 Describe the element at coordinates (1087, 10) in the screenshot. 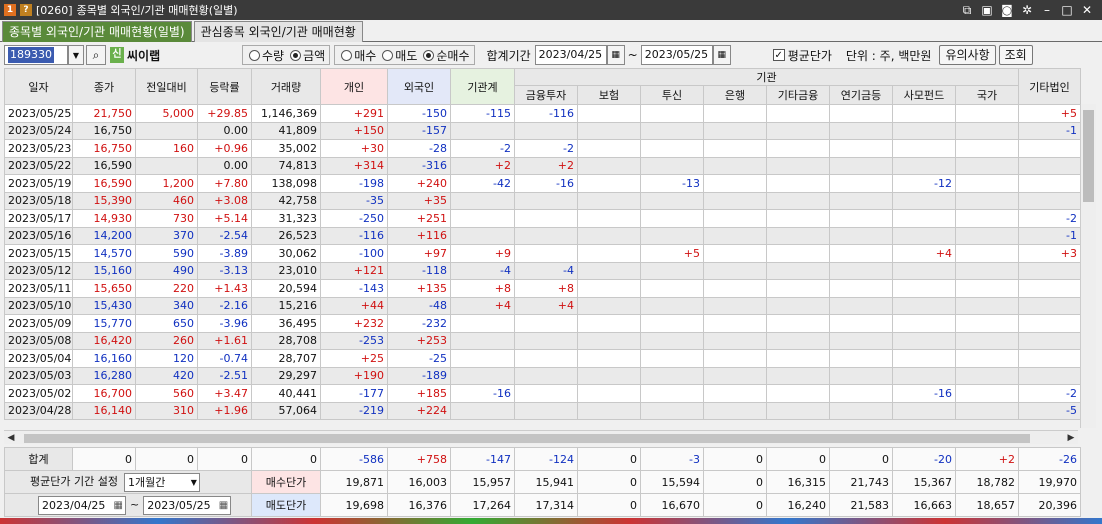

I see `close-icon: ✕` at that location.